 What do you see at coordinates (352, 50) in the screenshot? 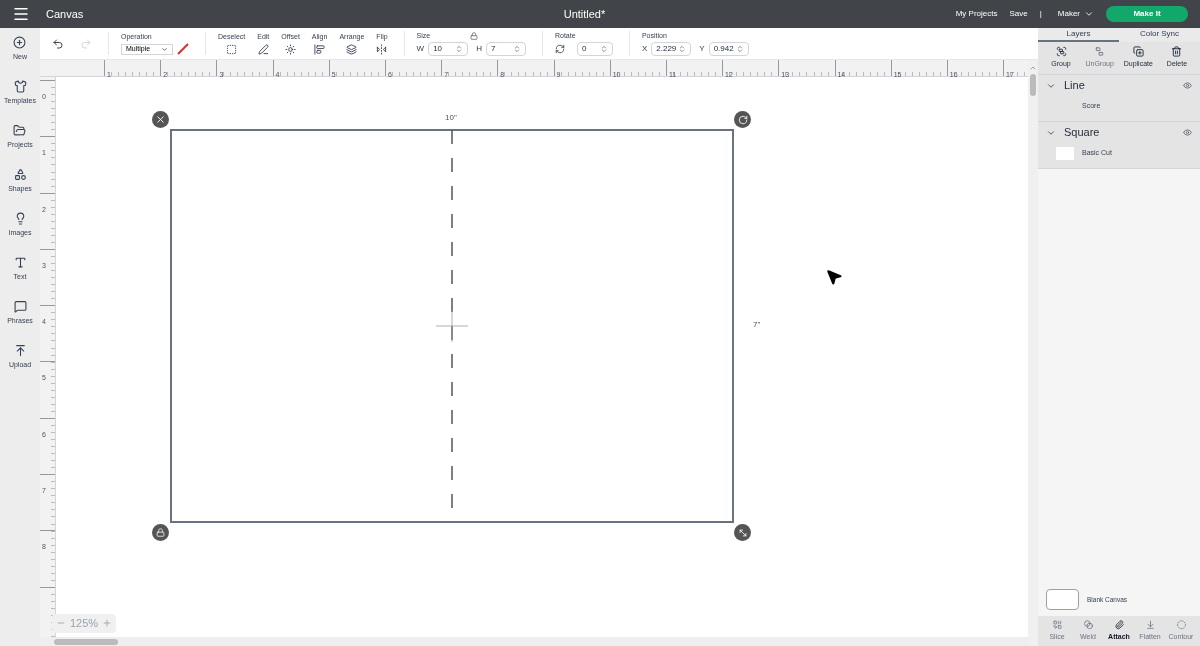
I see `layers-icon` at bounding box center [352, 50].